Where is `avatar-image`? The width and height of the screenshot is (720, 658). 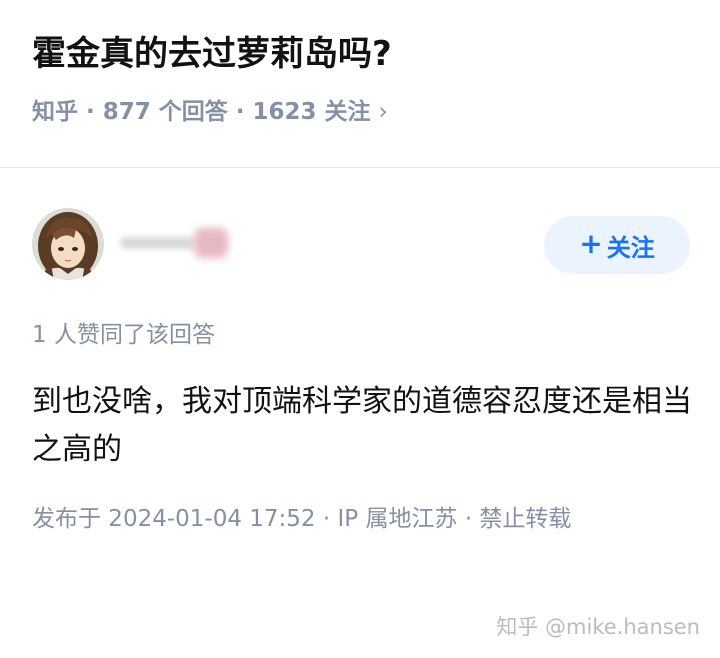
avatar-image is located at coordinates (68, 244).